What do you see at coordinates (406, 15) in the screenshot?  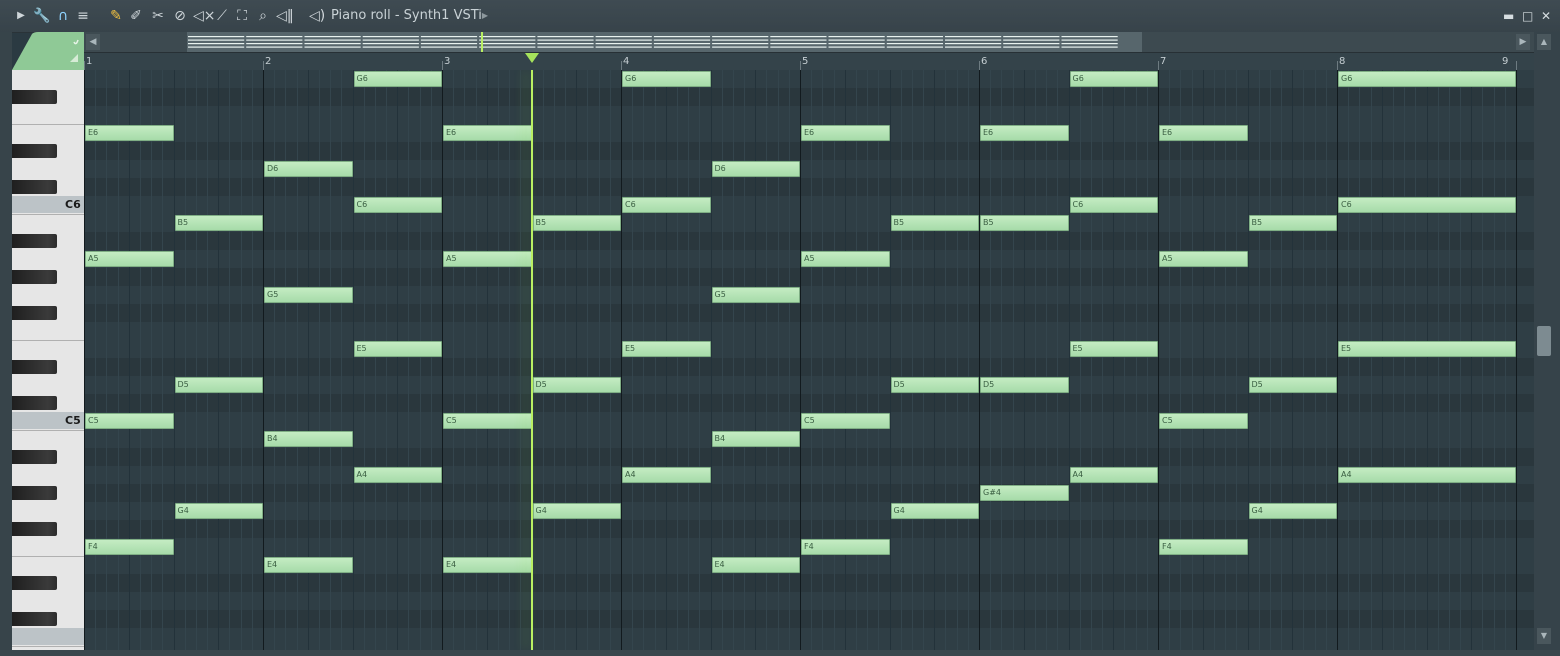 I see `window-title: Piano roll - Synth1 VSTi` at bounding box center [406, 15].